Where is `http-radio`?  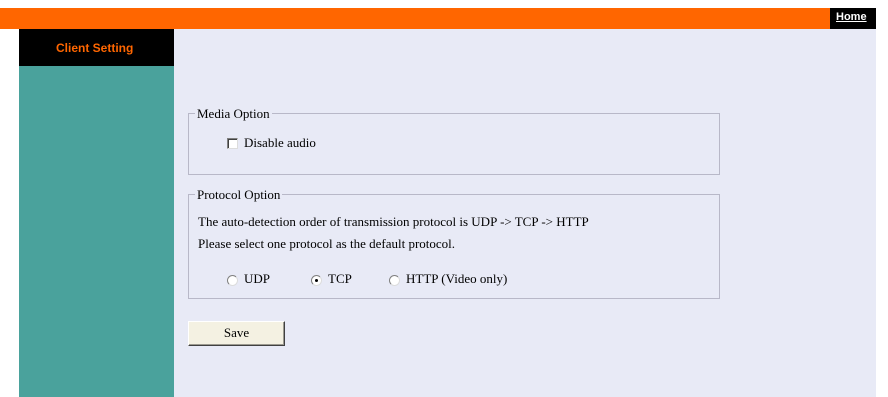 http-radio is located at coordinates (394, 280).